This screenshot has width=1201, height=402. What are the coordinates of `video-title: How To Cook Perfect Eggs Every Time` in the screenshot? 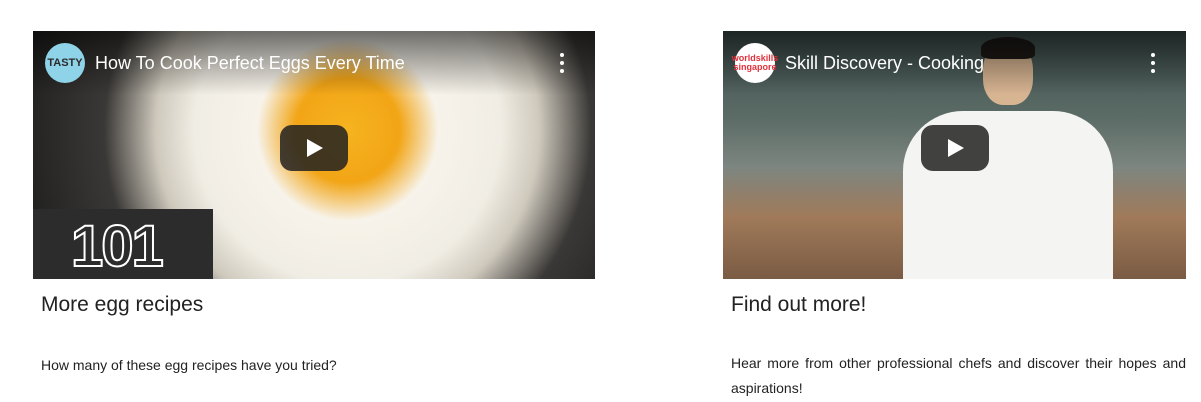 It's located at (250, 63).